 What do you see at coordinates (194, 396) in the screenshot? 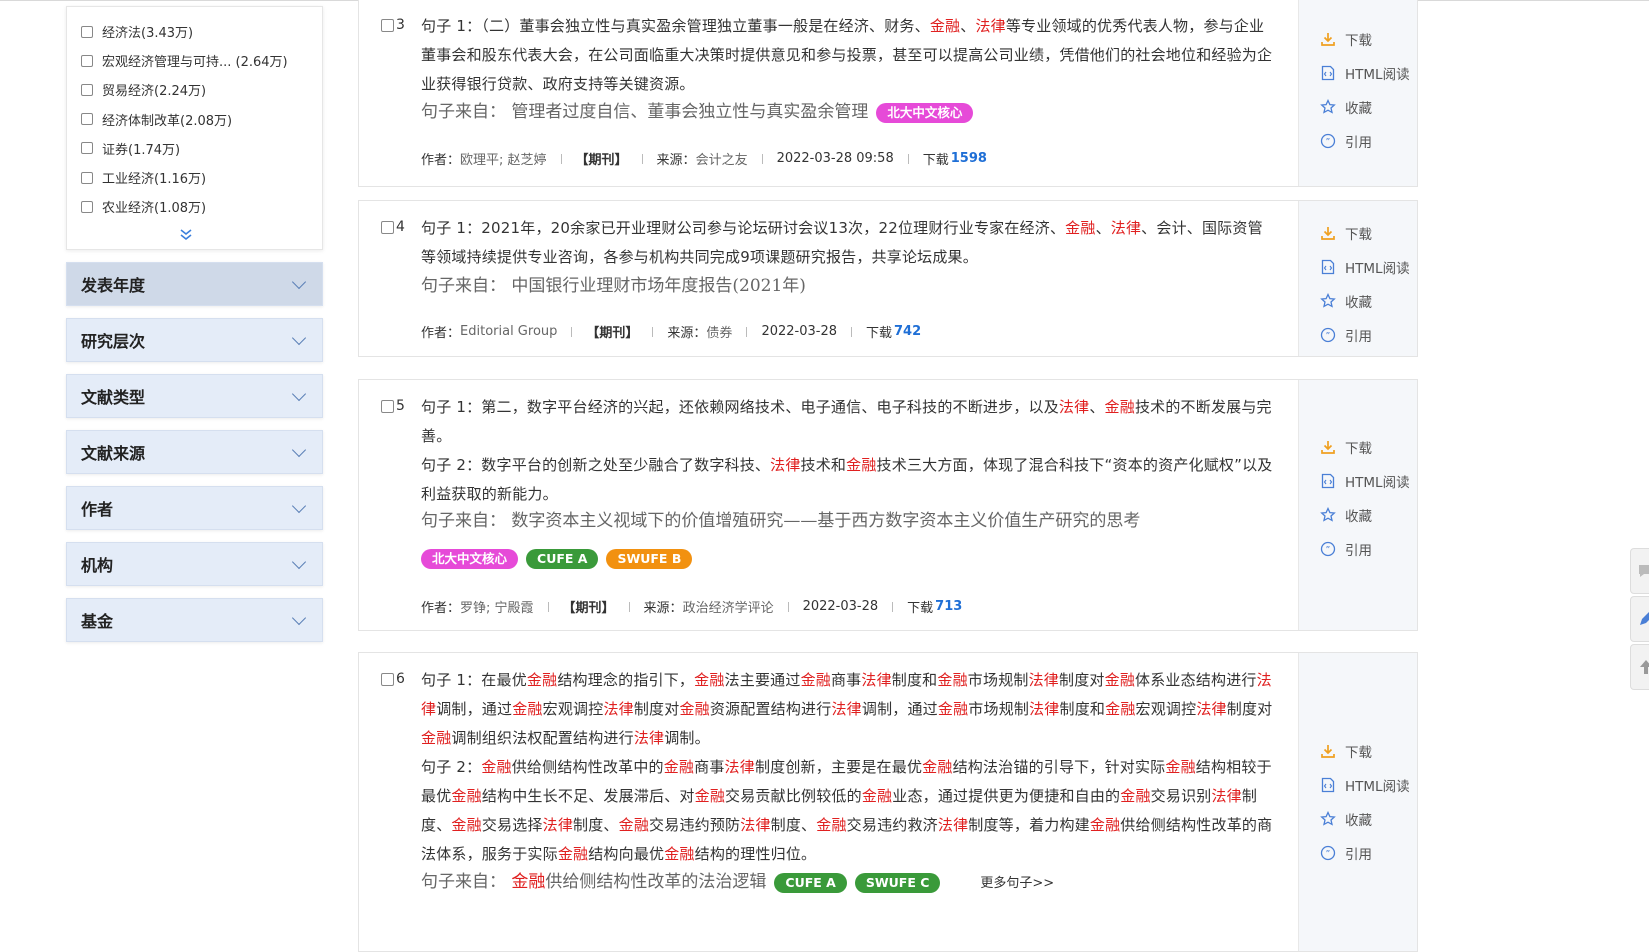
I see `facet-doc-type: 文献类型` at bounding box center [194, 396].